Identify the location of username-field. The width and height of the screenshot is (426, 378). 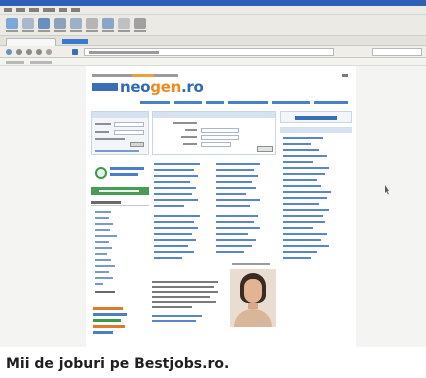
(129, 124).